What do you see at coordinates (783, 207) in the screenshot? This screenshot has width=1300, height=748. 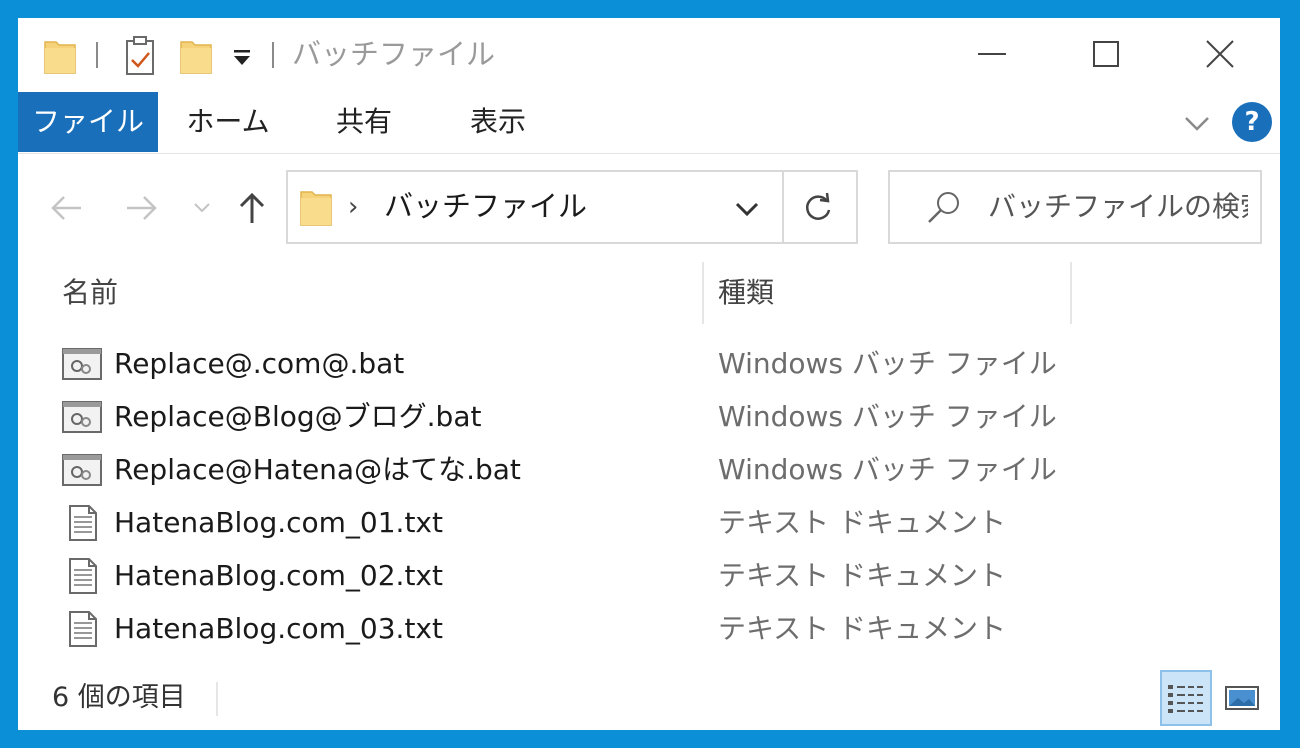 I see `address-divider` at bounding box center [783, 207].